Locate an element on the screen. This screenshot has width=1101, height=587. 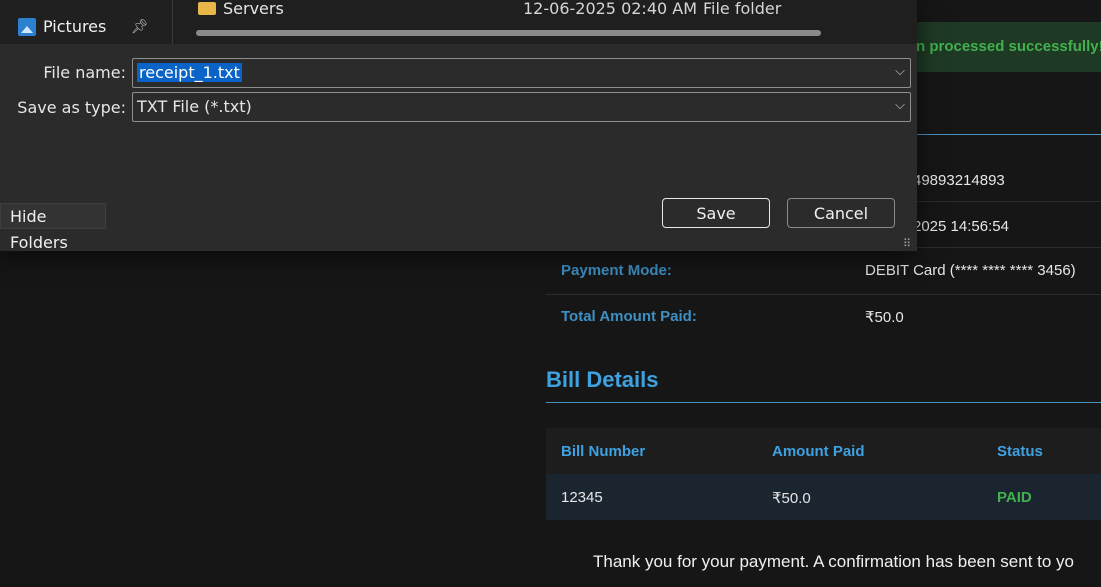
col-amount-paid: Amount Paid is located at coordinates (818, 451).